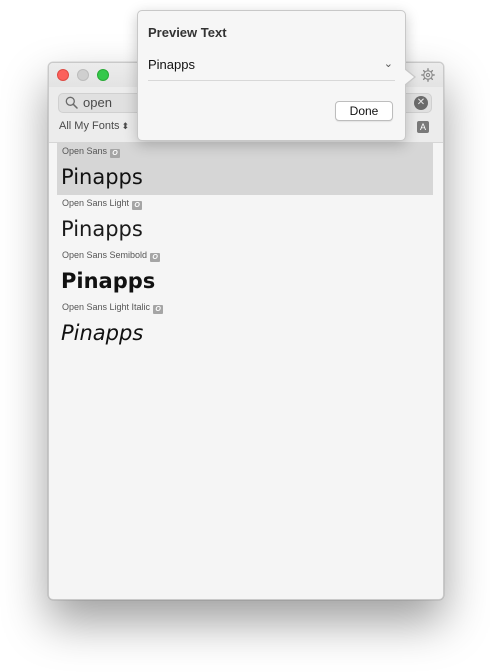  What do you see at coordinates (271, 80) in the screenshot?
I see `divider` at bounding box center [271, 80].